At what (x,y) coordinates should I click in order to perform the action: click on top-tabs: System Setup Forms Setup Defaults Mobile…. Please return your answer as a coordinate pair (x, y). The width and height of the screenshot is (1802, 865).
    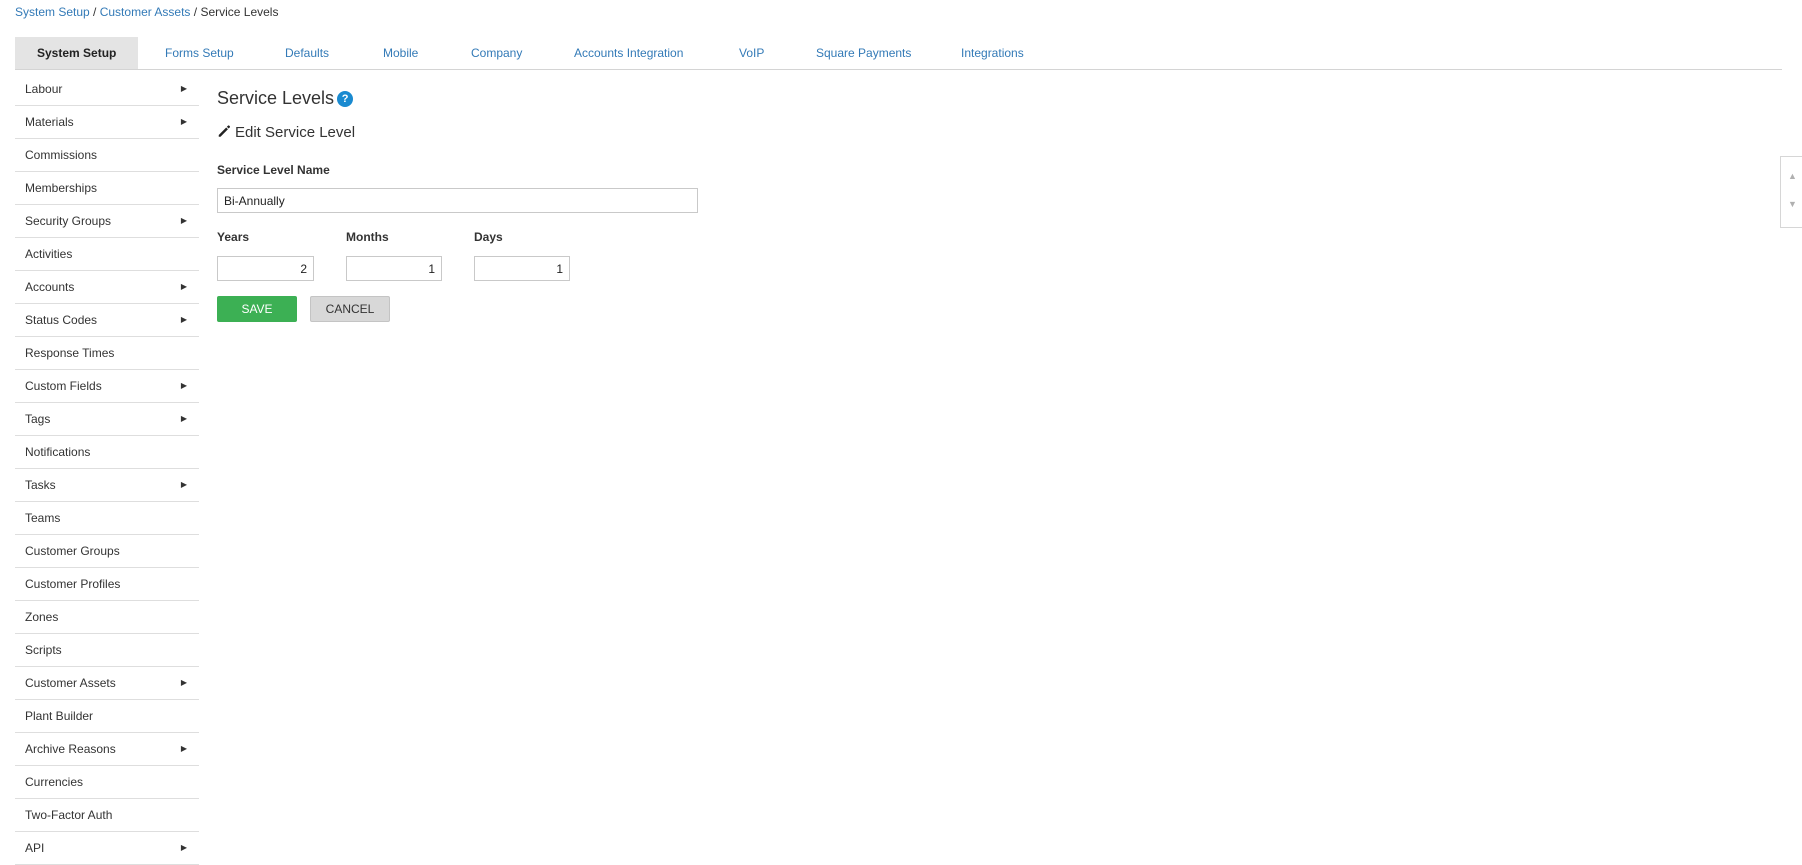
    Looking at the image, I should click on (898, 53).